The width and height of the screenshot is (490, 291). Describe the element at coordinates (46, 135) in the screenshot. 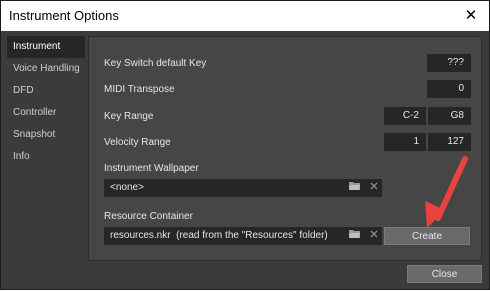

I see `sidebar-item-snapshot: Snapshot` at that location.